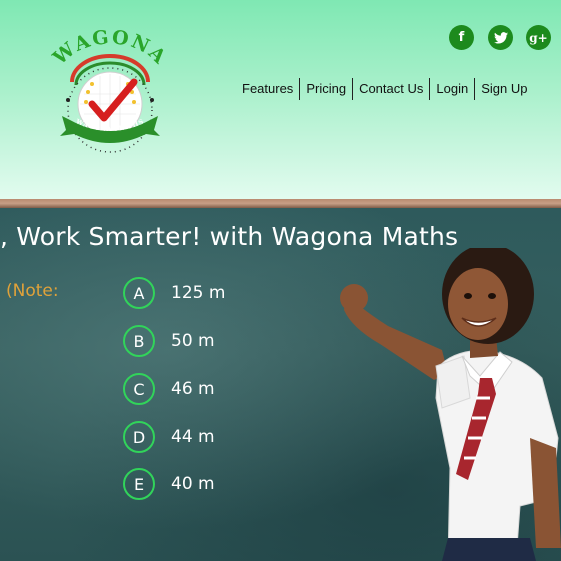 The width and height of the screenshot is (561, 561). I want to click on option-letter: B, so click(139, 341).